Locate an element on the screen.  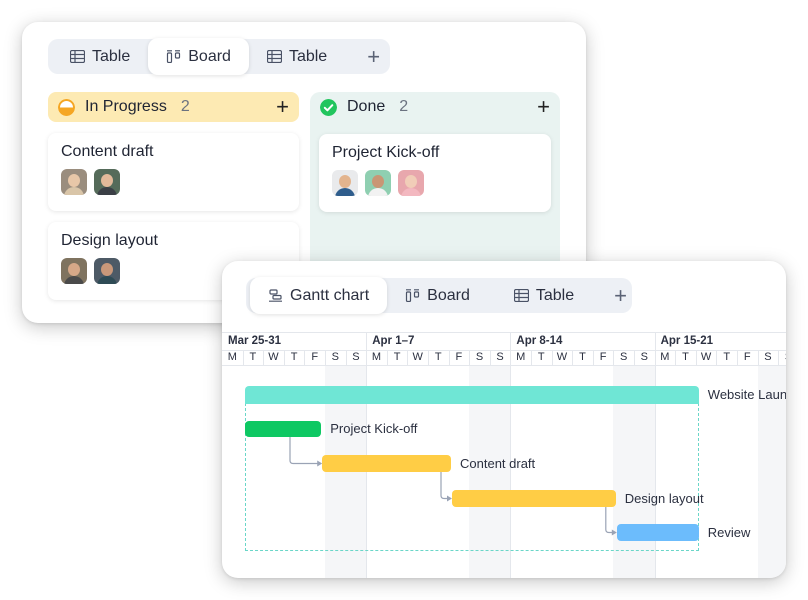
board-view-switcher: Table Board Table + is located at coordinates (219, 56).